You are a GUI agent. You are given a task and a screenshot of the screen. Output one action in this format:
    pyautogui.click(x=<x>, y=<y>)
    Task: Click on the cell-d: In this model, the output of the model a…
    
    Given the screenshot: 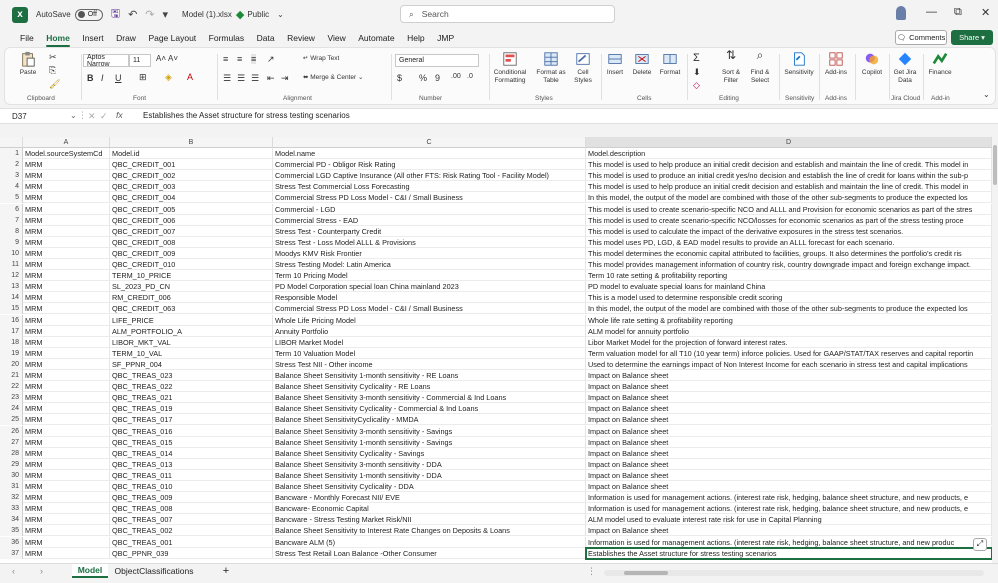 What is the action you would take?
    pyautogui.click(x=789, y=309)
    